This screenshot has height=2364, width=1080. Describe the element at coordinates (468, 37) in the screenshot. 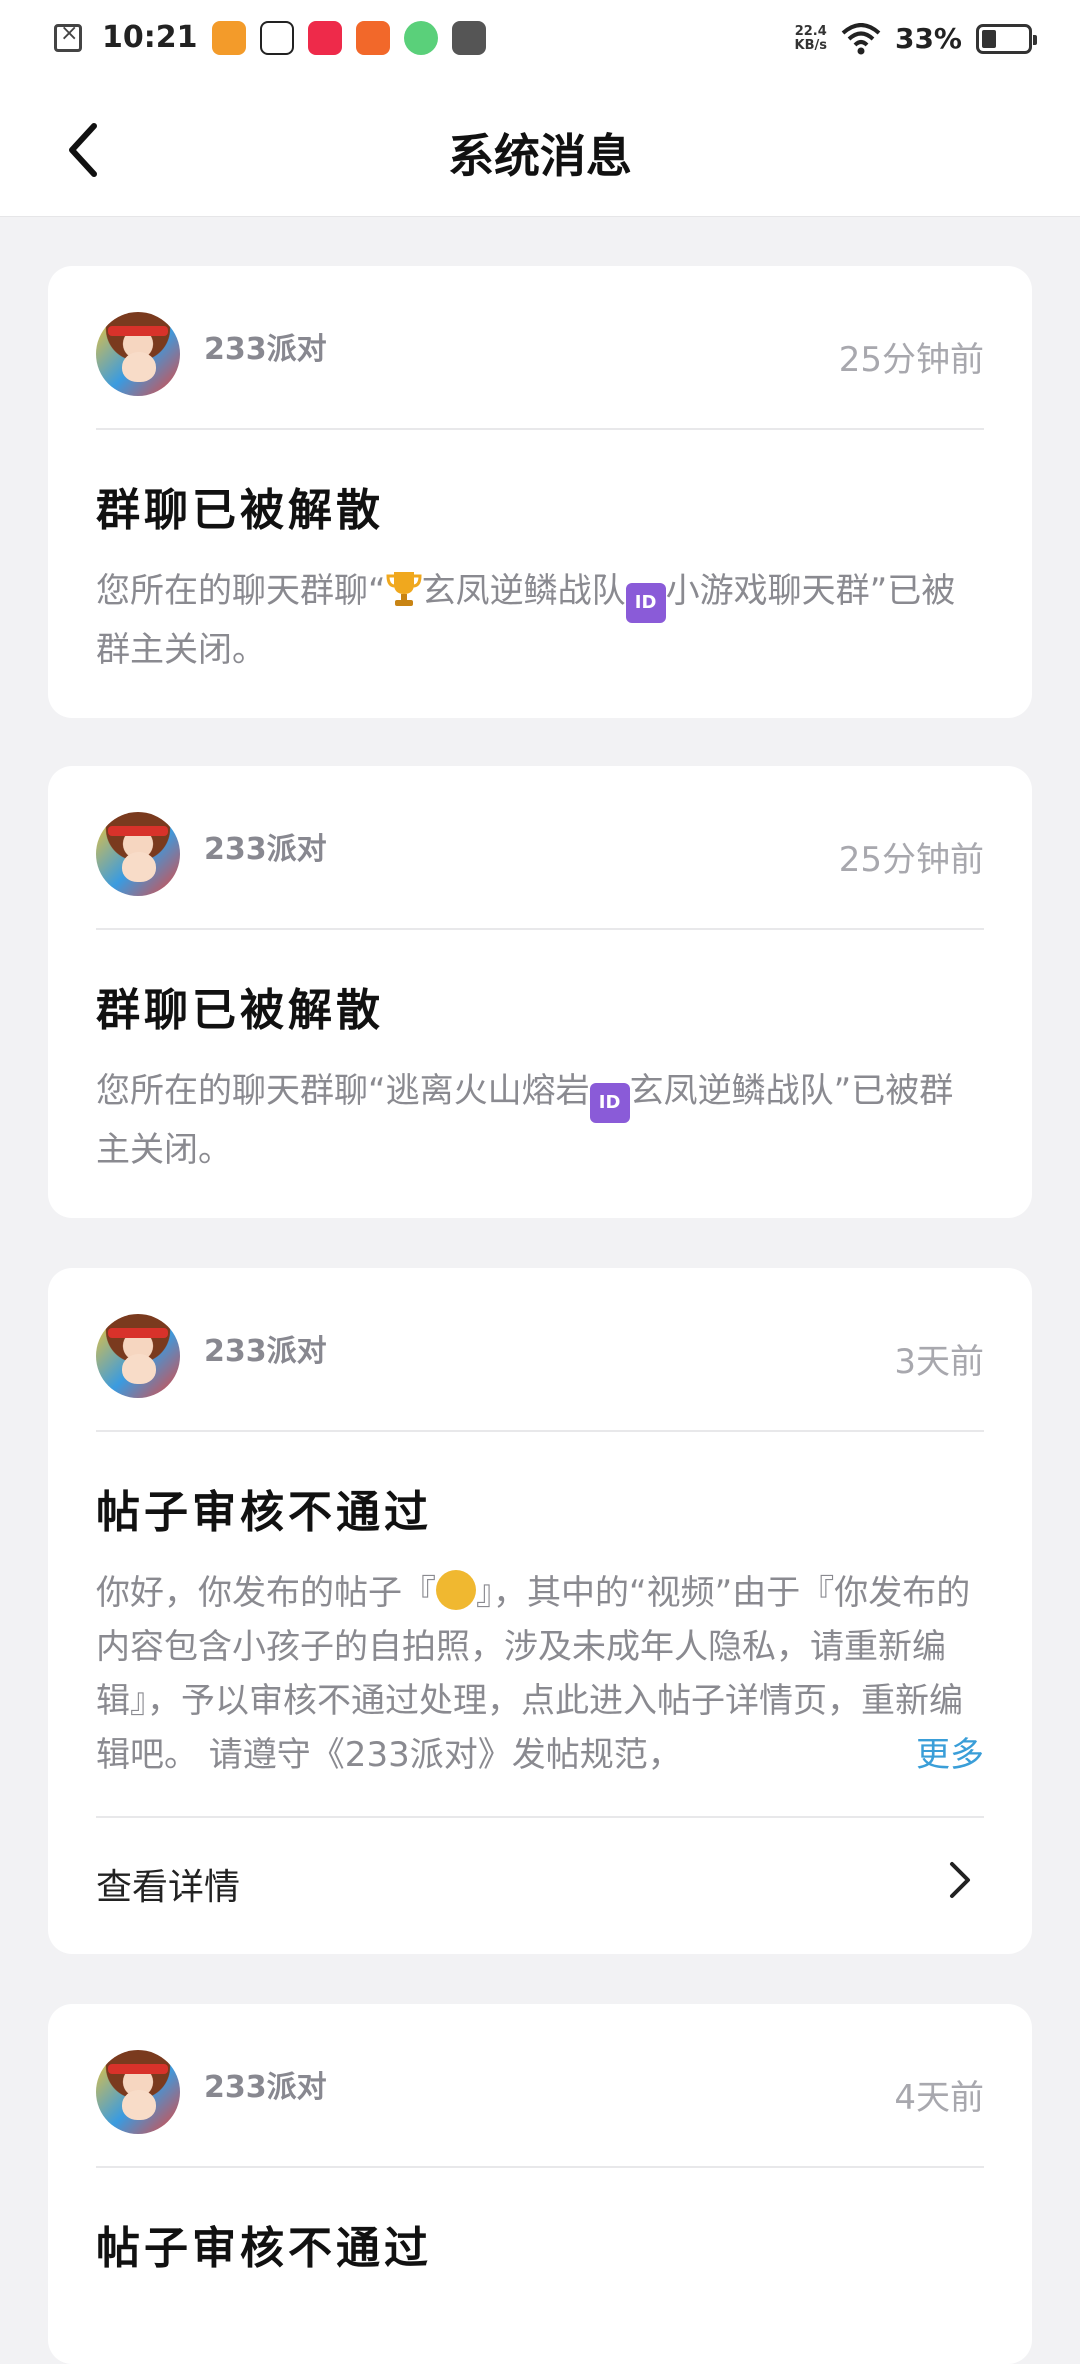

I see `vivo-icon` at that location.